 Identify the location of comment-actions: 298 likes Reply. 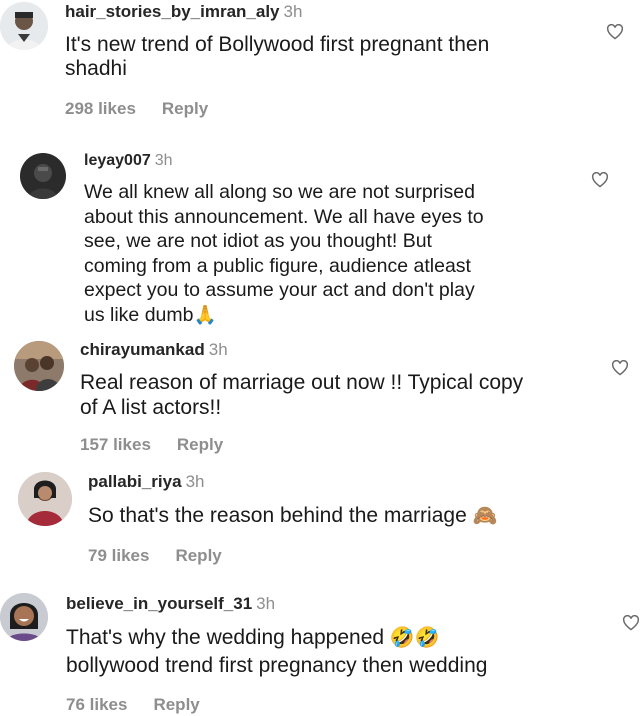
(136, 109).